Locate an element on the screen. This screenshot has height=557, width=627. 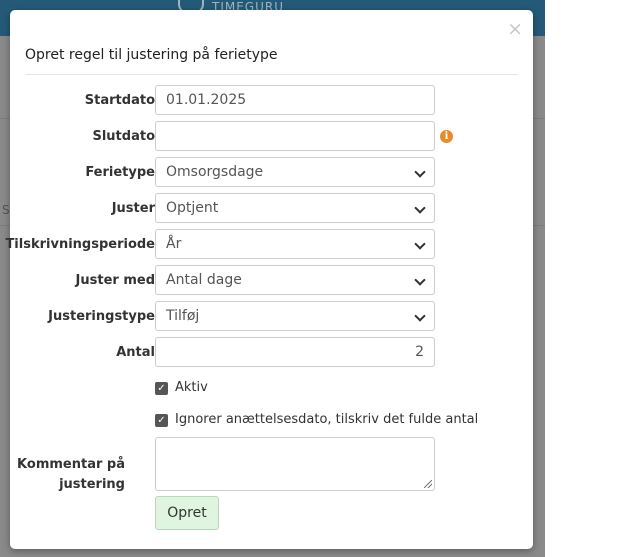
ignorer-checkbox: ✓ is located at coordinates (161, 420).